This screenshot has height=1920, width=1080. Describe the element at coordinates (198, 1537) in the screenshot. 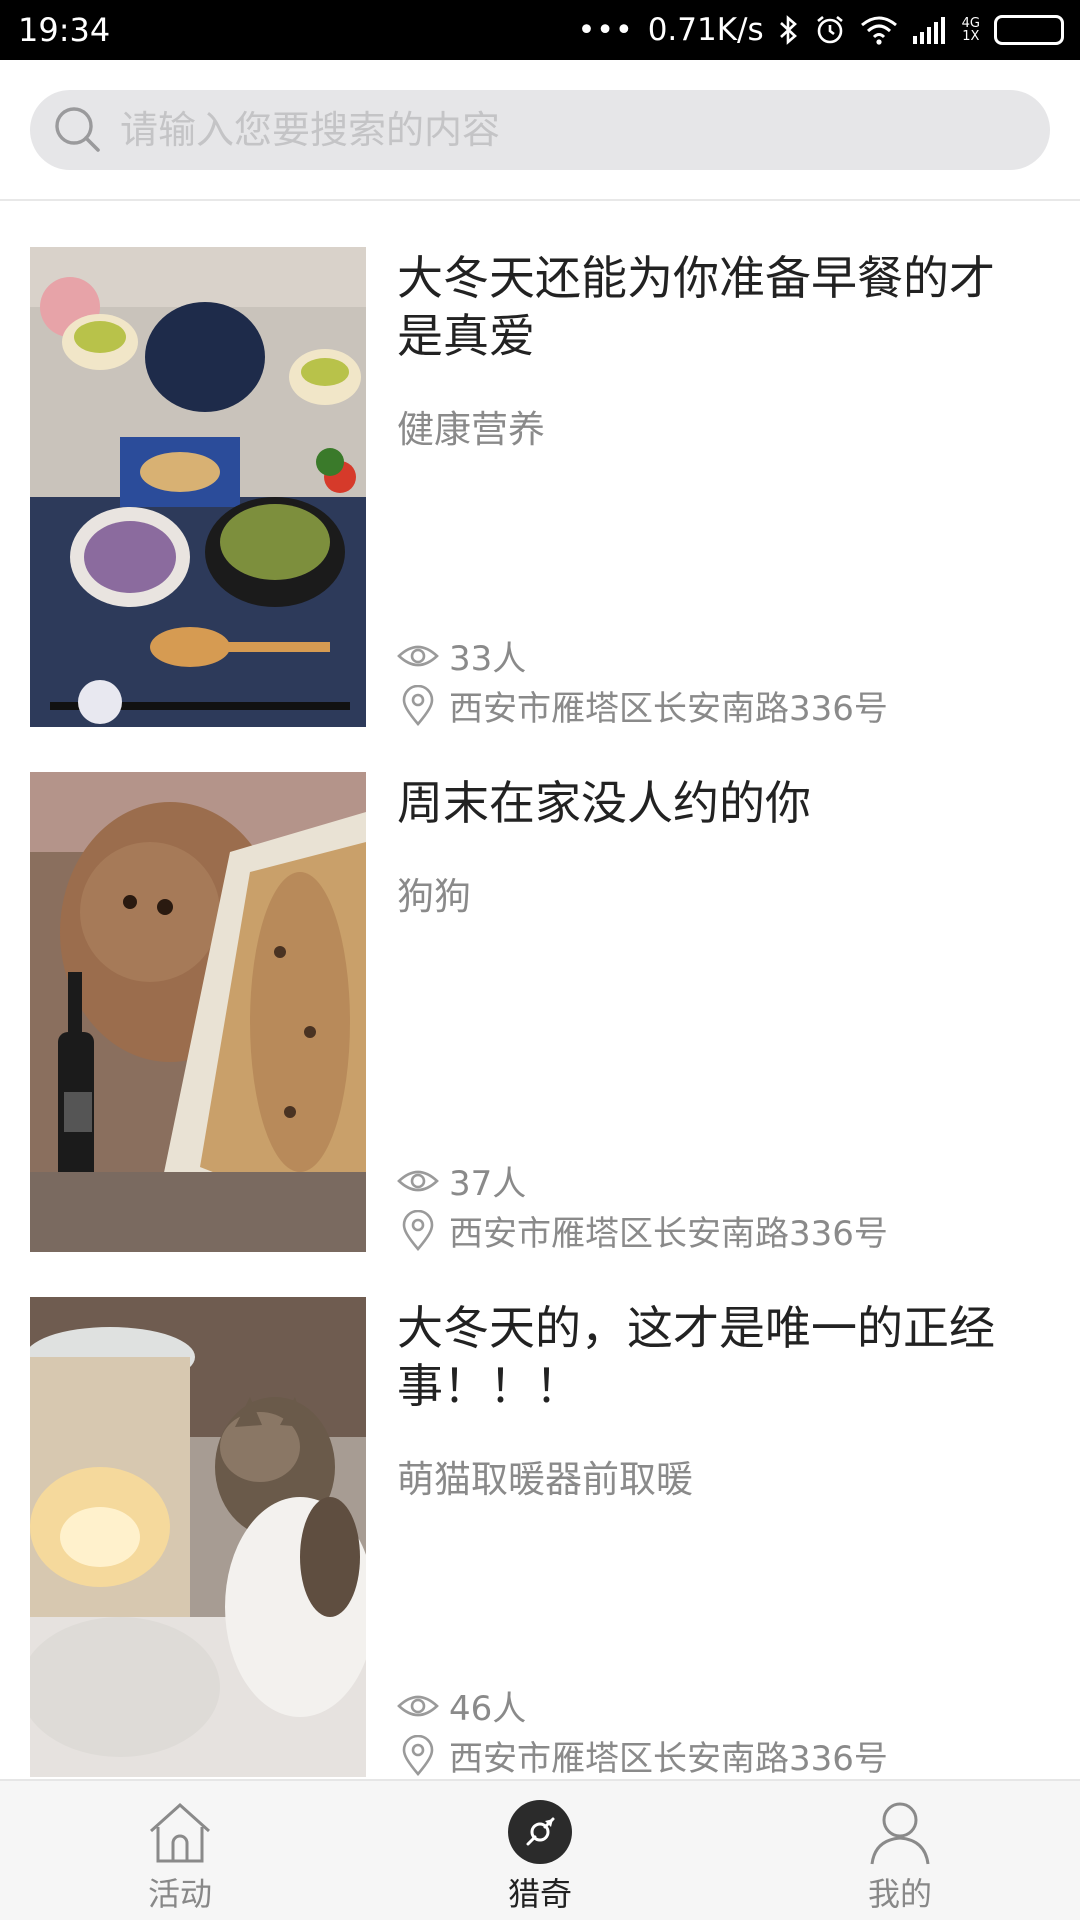

I see `cat-by-heater-photo` at that location.